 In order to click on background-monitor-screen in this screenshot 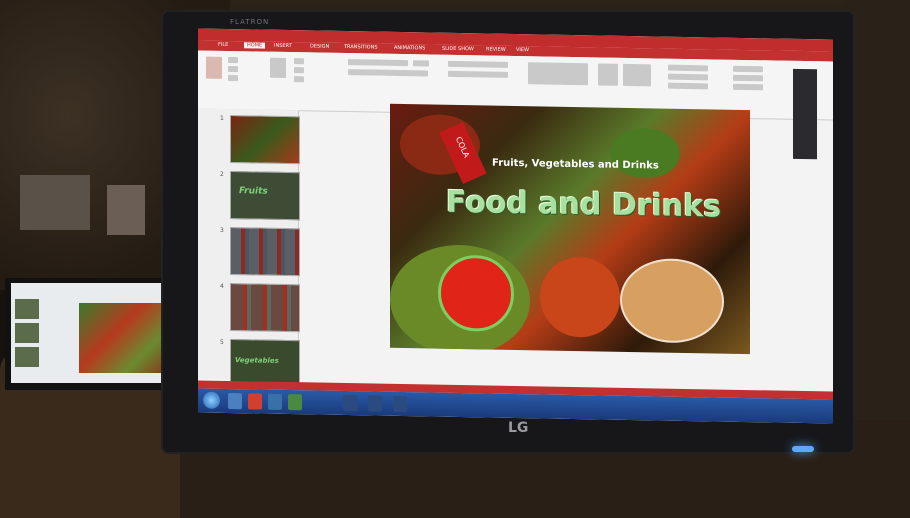, I will do `click(92, 333)`.